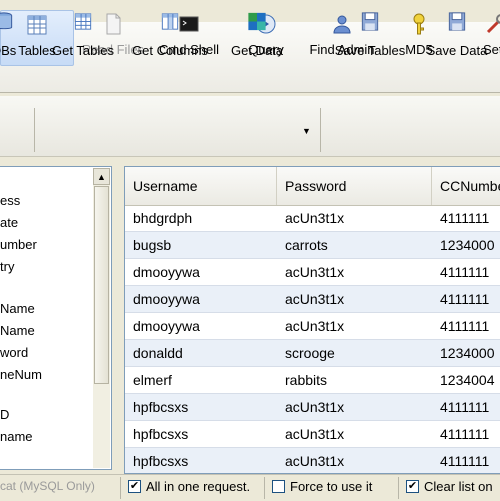 This screenshot has width=500, height=501. Describe the element at coordinates (4, 414) in the screenshot. I see `list-item: D` at that location.